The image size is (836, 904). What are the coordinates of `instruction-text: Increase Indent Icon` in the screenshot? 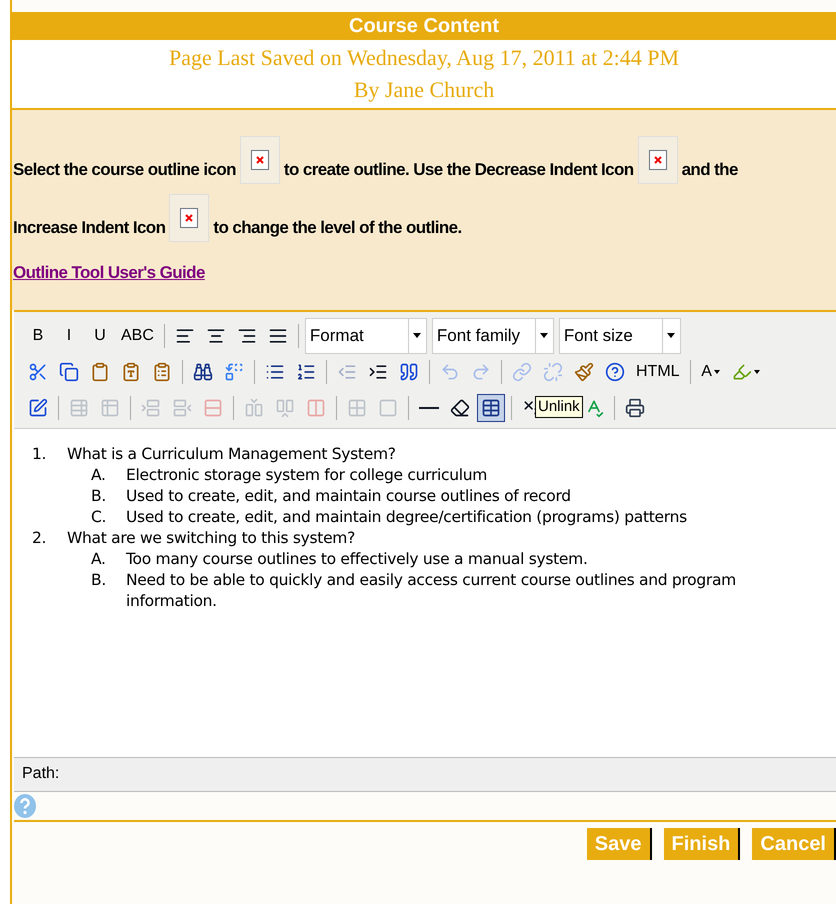 It's located at (89, 227).